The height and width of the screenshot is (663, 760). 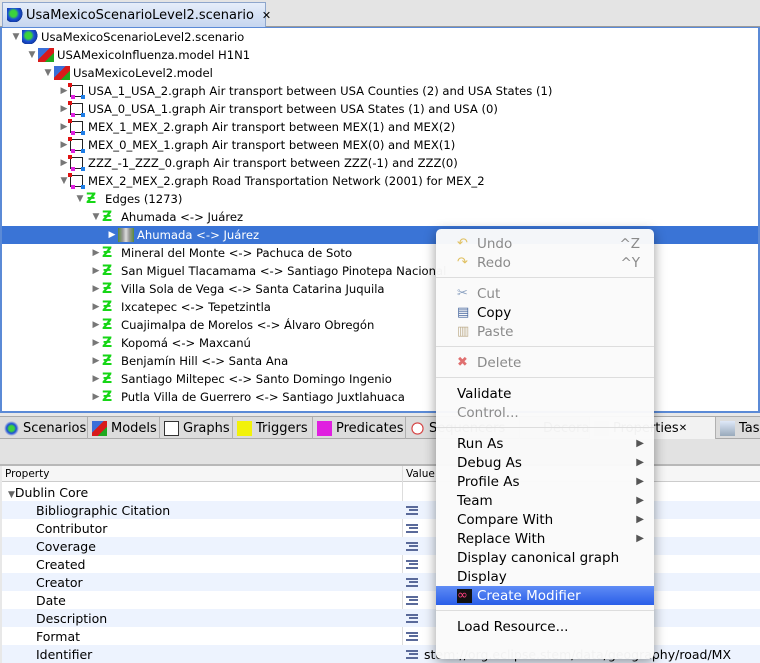 I want to click on menu-item-debug-as: Debug As ▶, so click(x=545, y=462).